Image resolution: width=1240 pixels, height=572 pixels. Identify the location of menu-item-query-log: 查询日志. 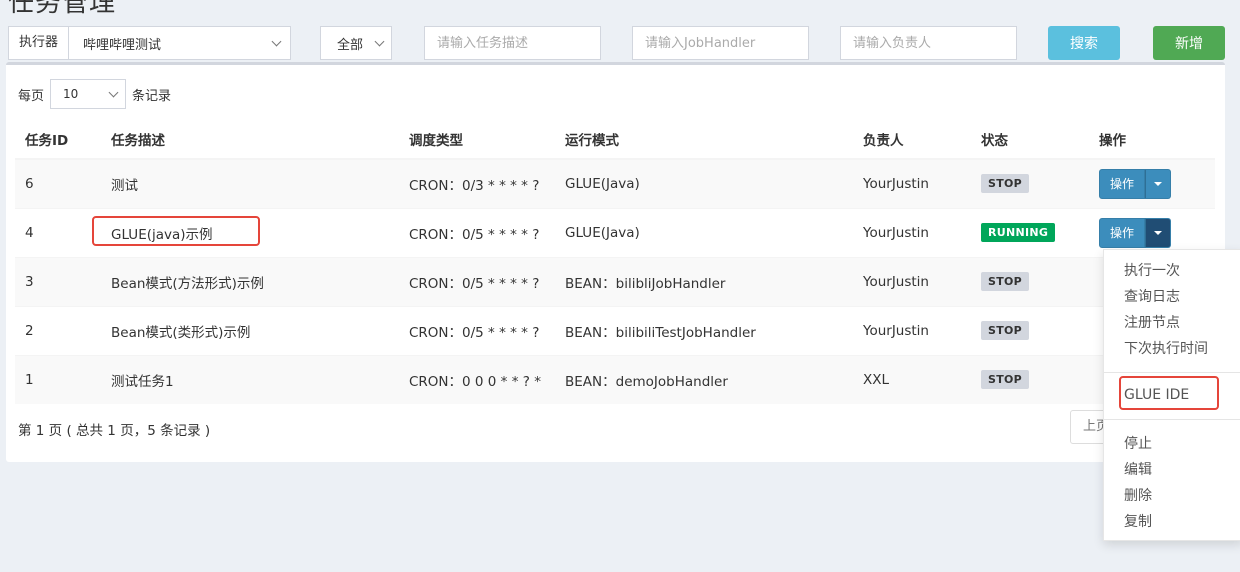
(1152, 296).